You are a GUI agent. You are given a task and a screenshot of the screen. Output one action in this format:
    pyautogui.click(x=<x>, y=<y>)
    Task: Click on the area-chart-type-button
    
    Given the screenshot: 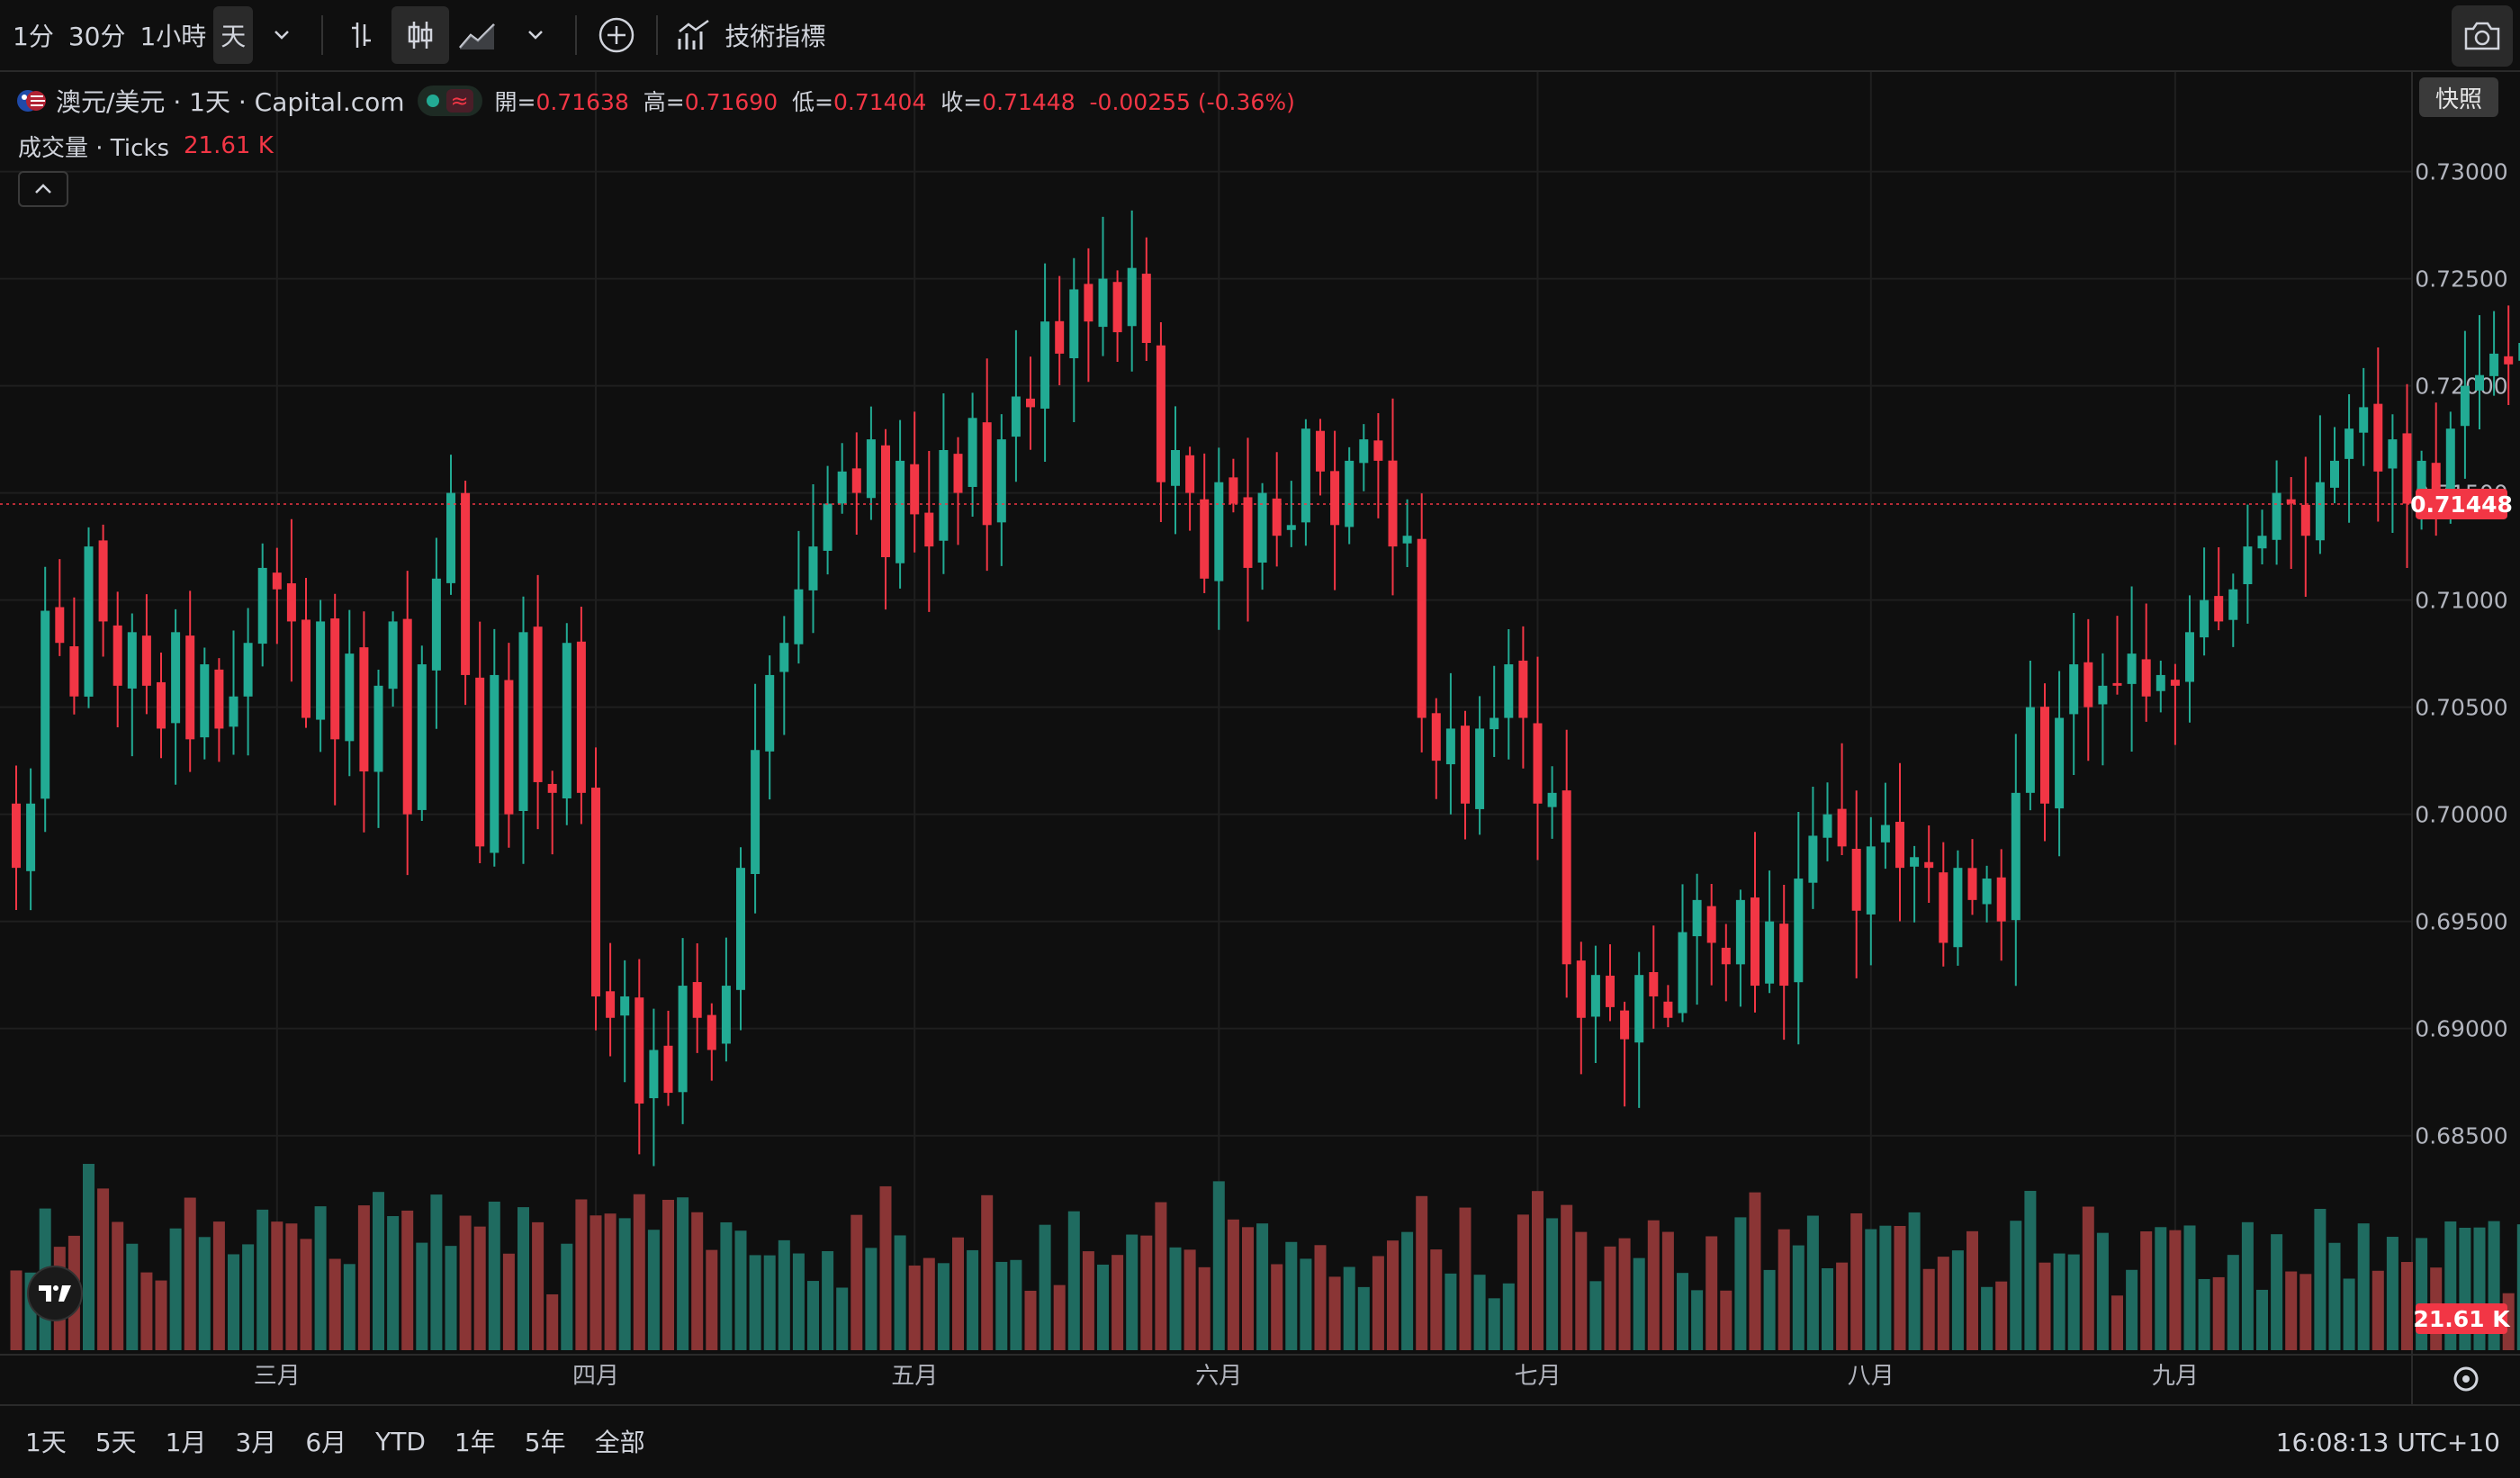 What is the action you would take?
    pyautogui.click(x=478, y=35)
    